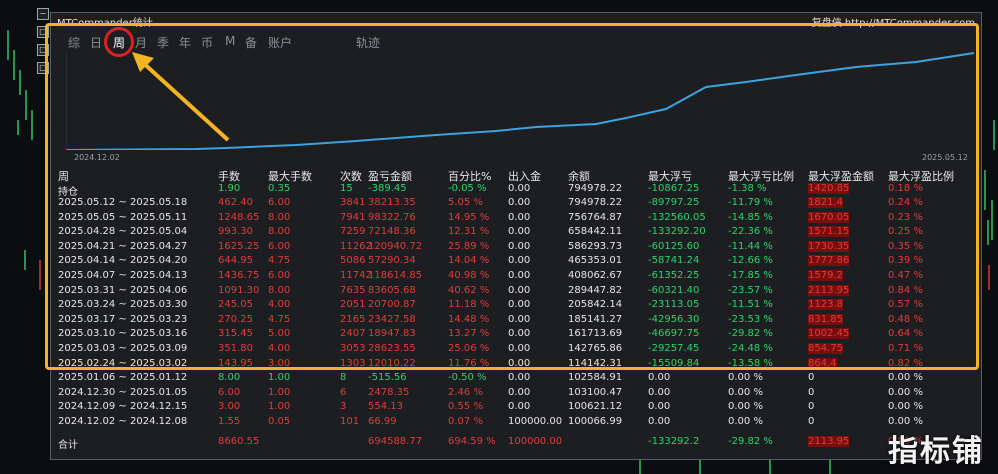  Describe the element at coordinates (343, 392) in the screenshot. I see `cell-count: 6` at that location.